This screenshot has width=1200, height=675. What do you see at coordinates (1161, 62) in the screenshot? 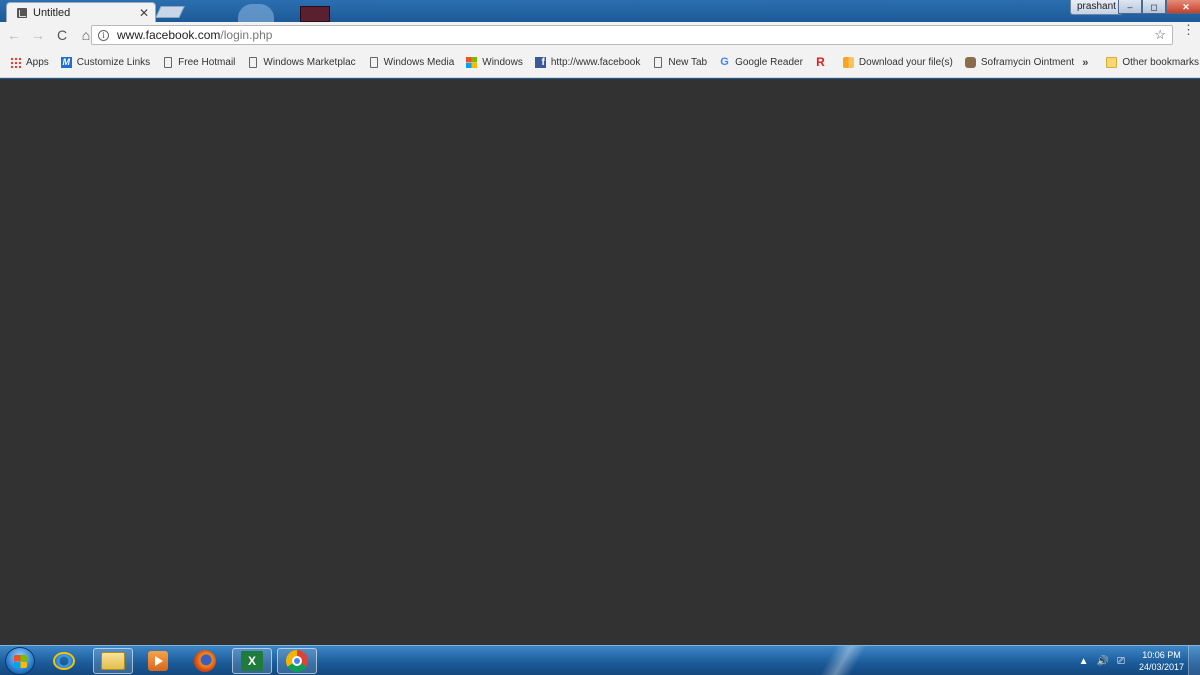
I see `bookmark-label: Other bookmarks` at bounding box center [1161, 62].